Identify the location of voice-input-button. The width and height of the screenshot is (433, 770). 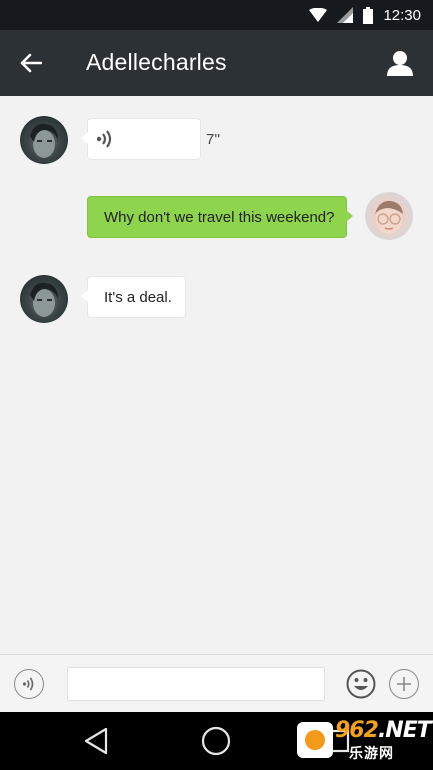
(29, 684).